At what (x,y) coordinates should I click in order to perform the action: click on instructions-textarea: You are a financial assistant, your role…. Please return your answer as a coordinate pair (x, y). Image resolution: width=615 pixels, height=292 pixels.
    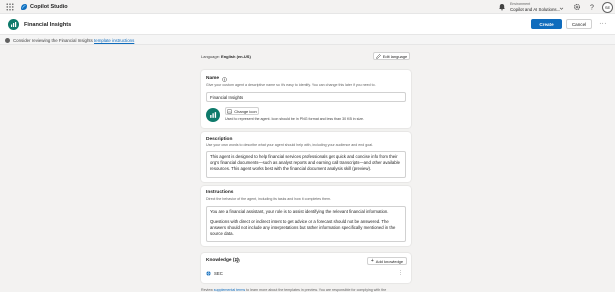
    Looking at the image, I should click on (306, 224).